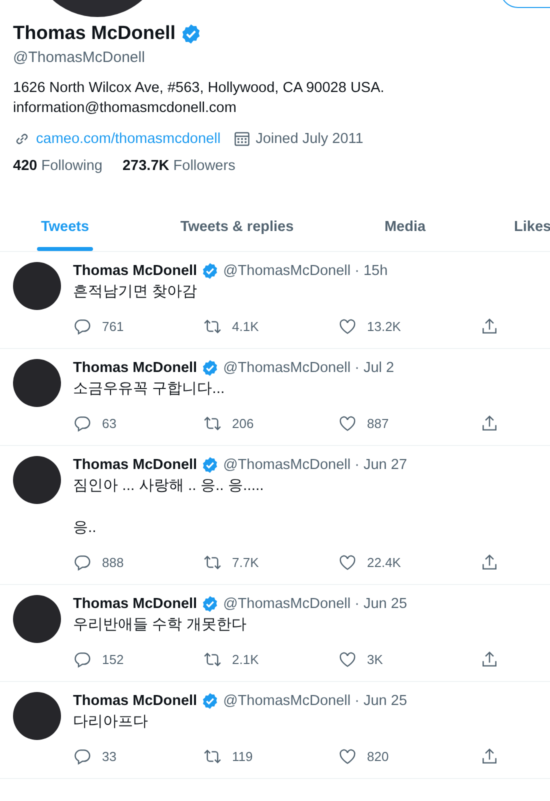 The width and height of the screenshot is (550, 801). Describe the element at coordinates (243, 423) in the screenshot. I see `retweet-count: 206` at that location.